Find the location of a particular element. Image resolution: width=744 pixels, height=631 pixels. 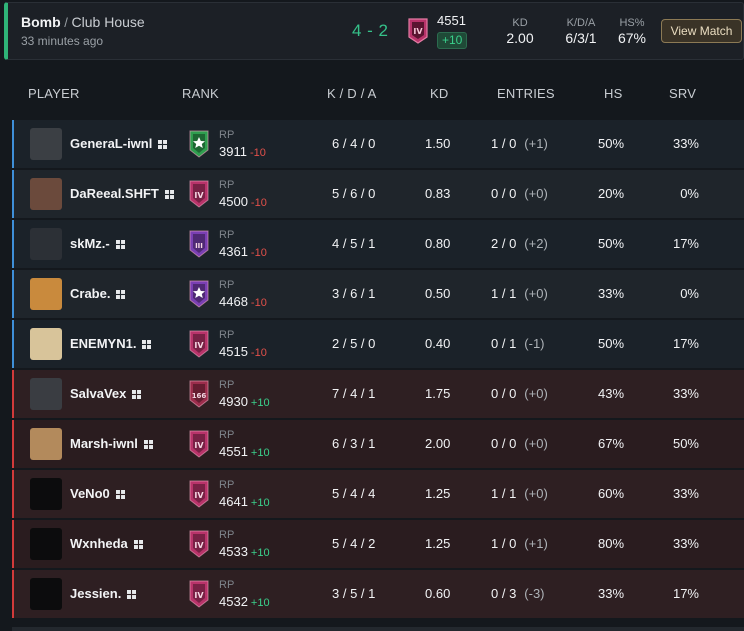

svg-text: III is located at coordinates (199, 246).